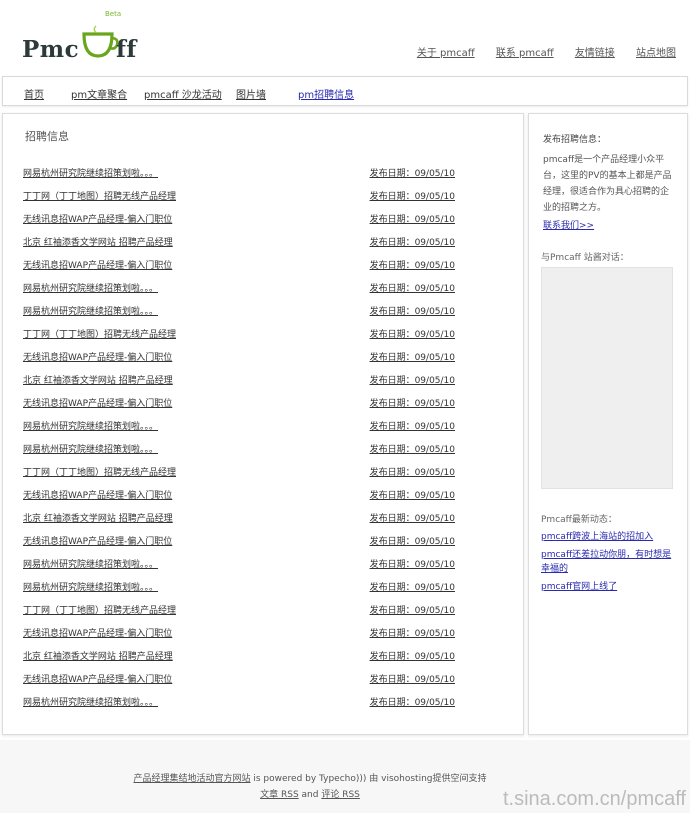 Image resolution: width=690 pixels, height=813 pixels. I want to click on chat-heading: 与Pmcaff 站酱对话：, so click(585, 258).